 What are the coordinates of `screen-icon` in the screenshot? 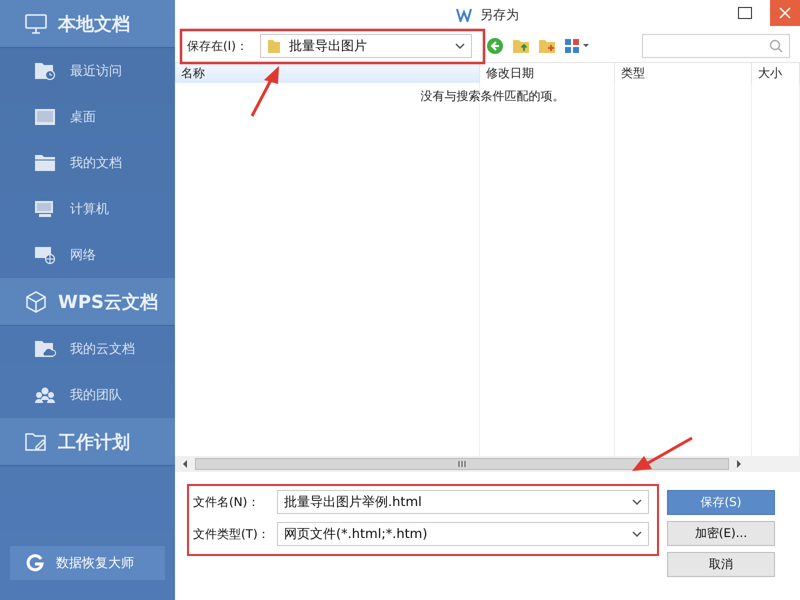 It's located at (45, 117).